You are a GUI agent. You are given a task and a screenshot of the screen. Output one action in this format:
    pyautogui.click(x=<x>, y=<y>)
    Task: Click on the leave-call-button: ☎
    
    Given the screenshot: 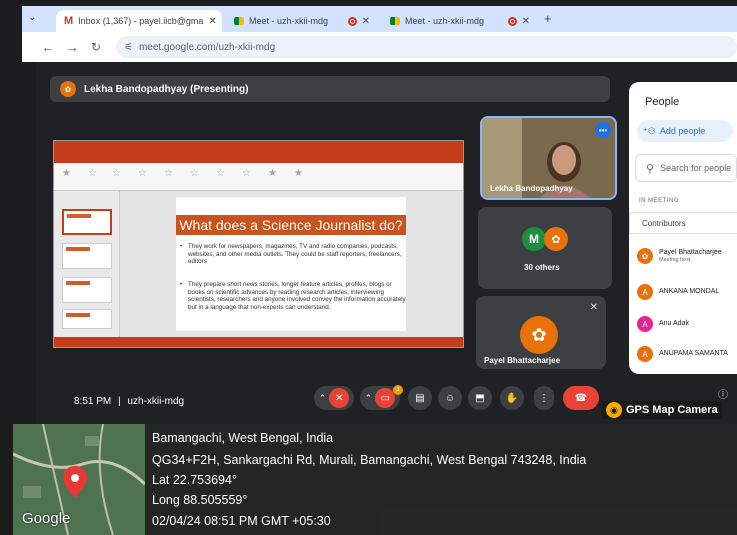 What is the action you would take?
    pyautogui.click(x=581, y=398)
    